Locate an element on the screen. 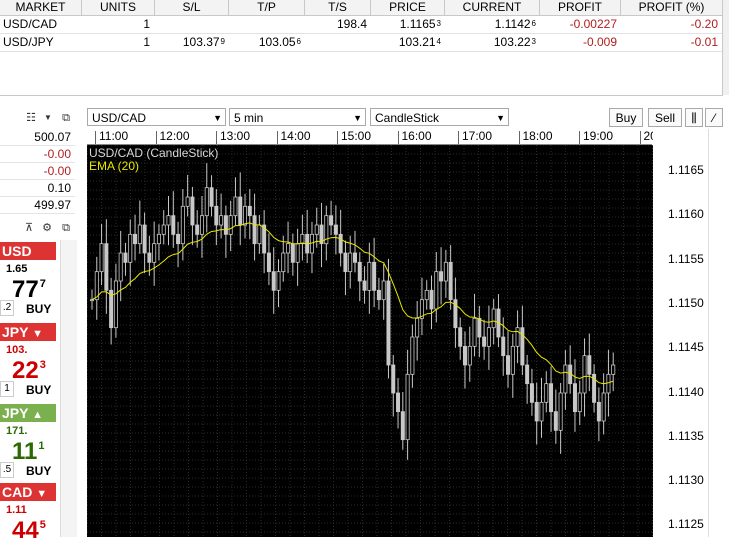  col-units: UNITS is located at coordinates (118, 7).